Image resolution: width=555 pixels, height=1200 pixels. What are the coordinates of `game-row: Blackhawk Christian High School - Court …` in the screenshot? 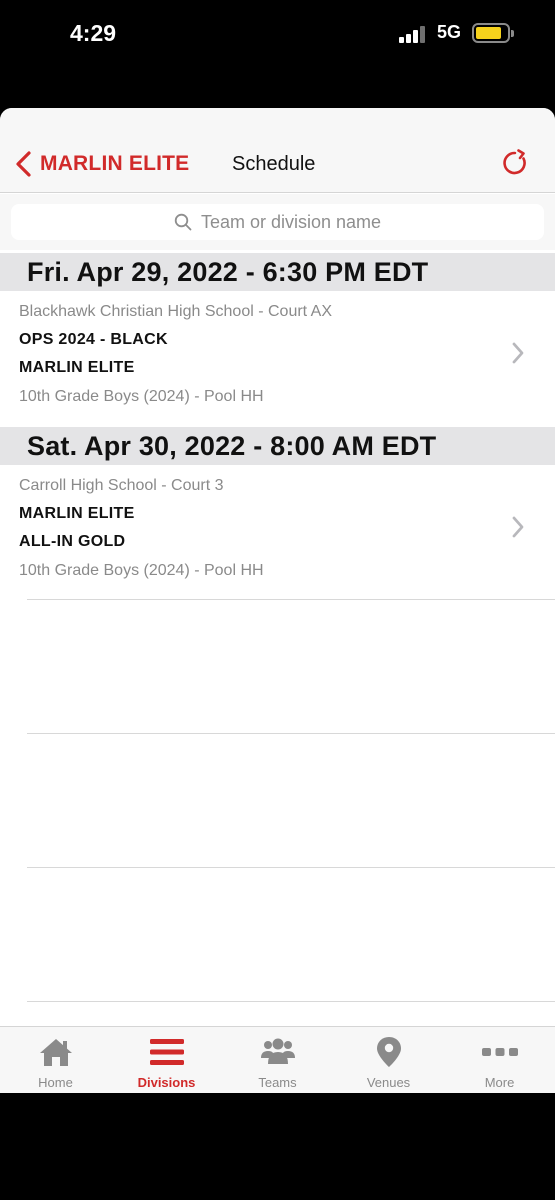 It's located at (277, 355).